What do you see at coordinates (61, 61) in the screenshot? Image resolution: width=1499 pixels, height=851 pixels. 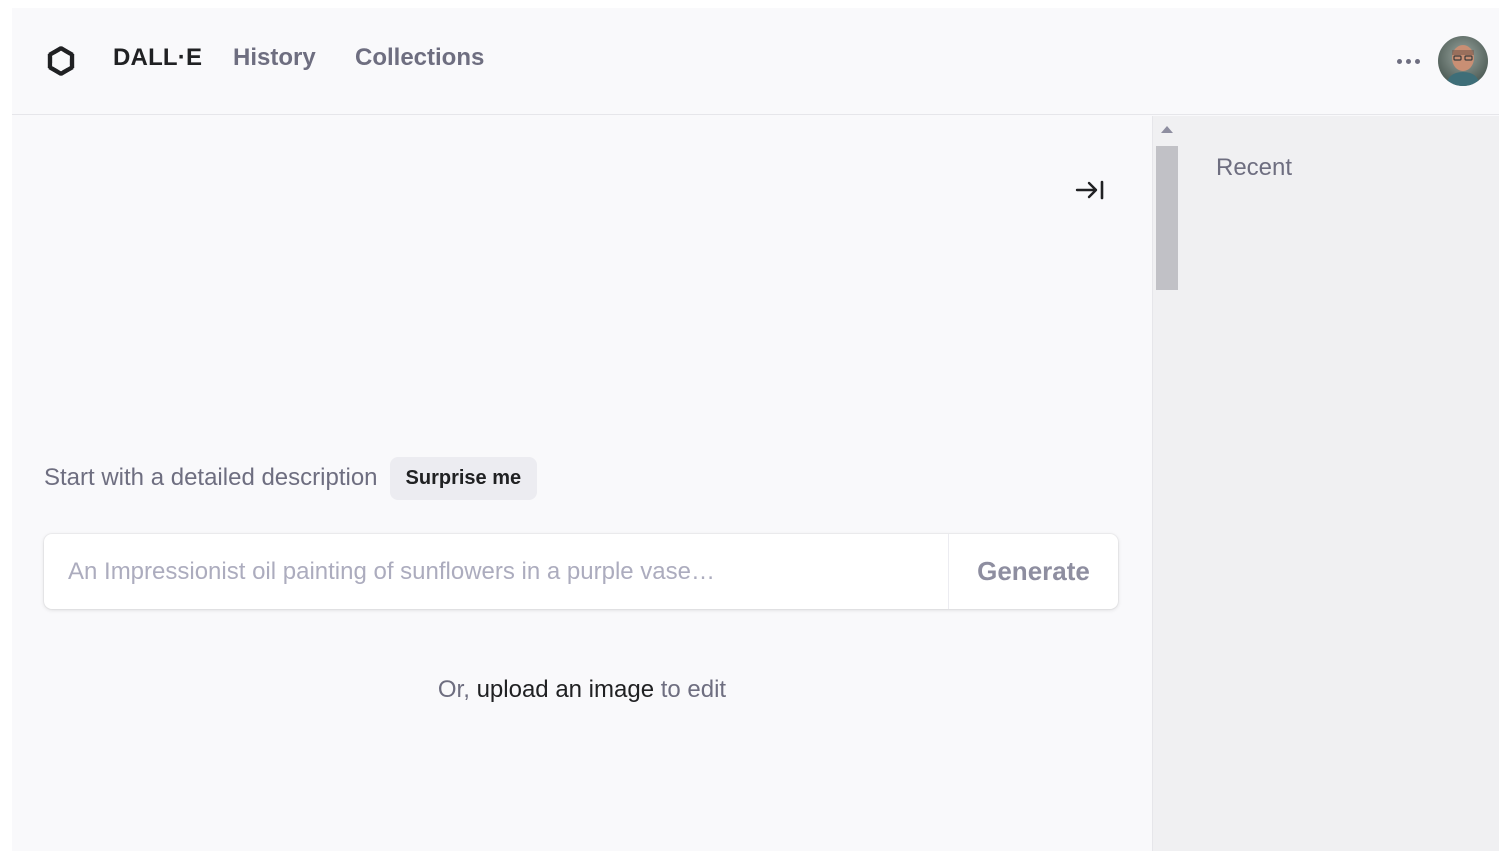 I see `openai-logo-icon` at bounding box center [61, 61].